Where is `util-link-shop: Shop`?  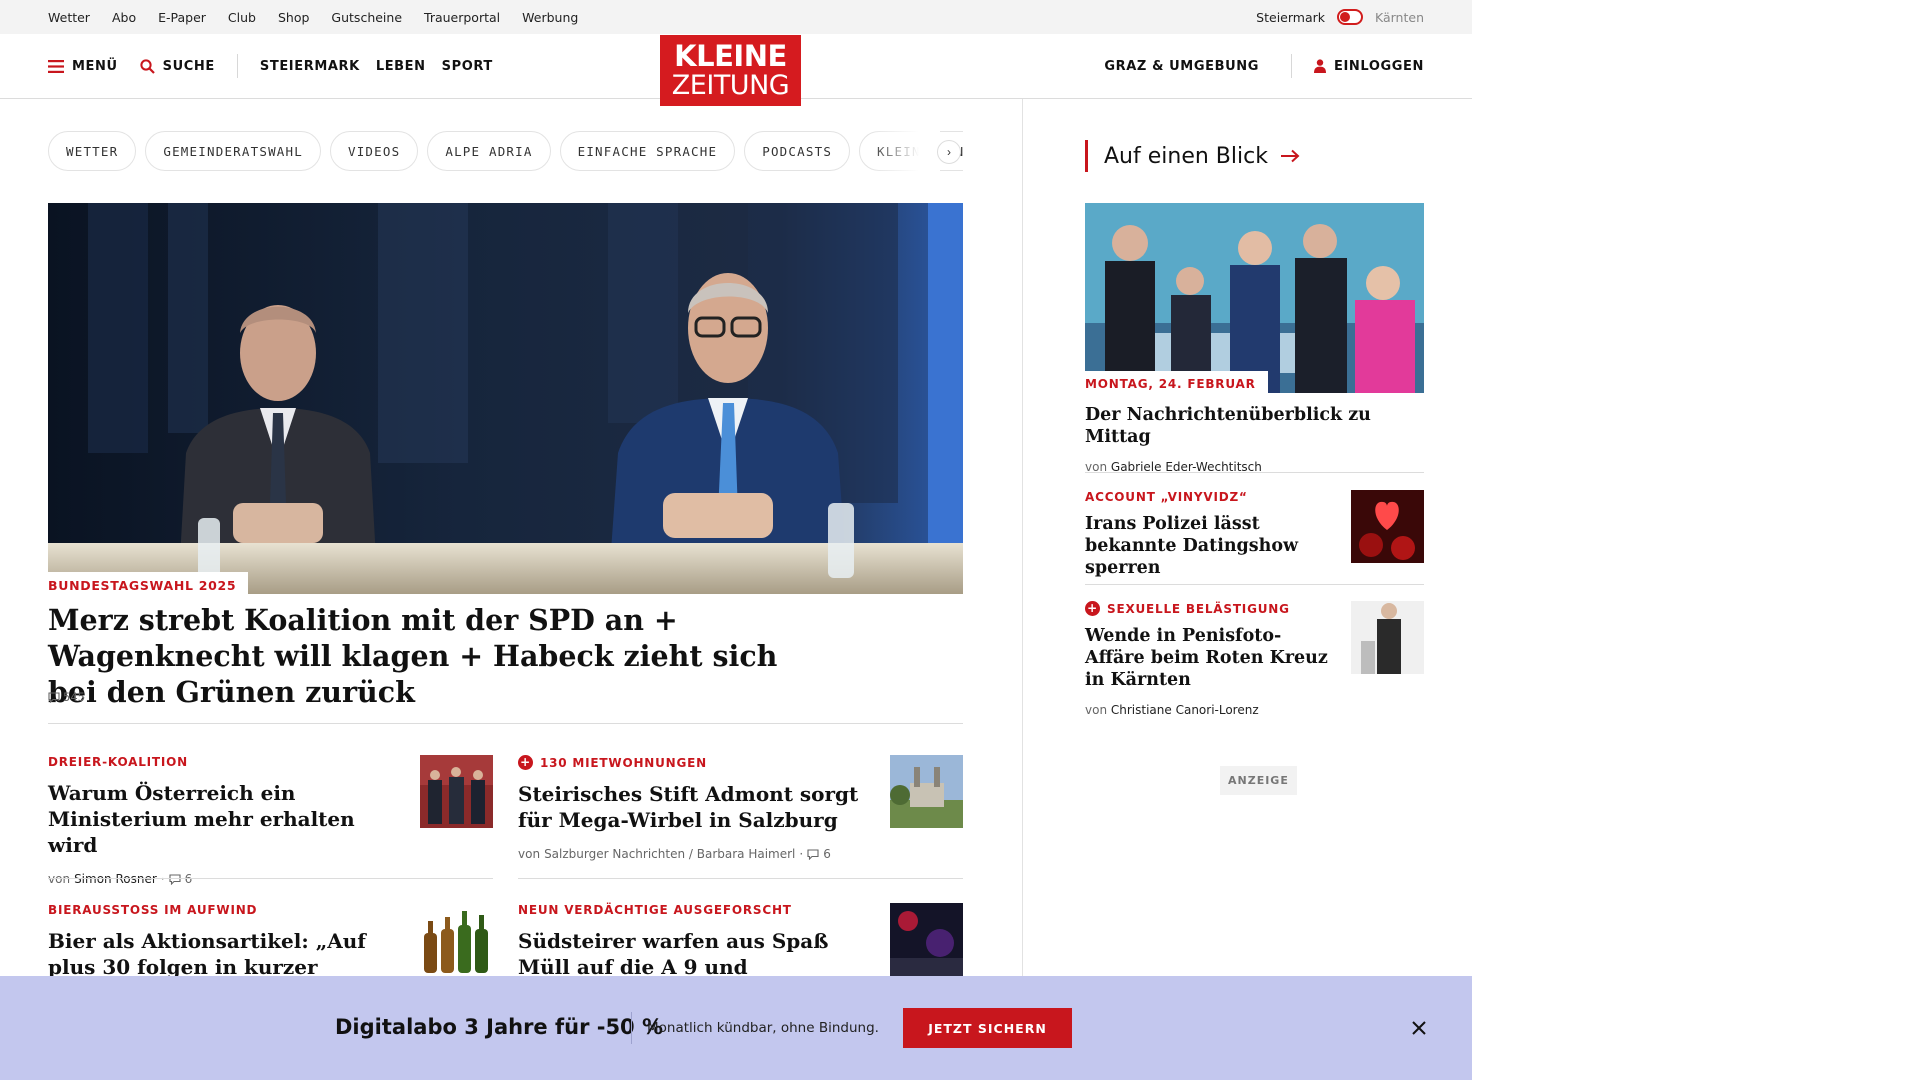
util-link-shop: Shop is located at coordinates (293, 17).